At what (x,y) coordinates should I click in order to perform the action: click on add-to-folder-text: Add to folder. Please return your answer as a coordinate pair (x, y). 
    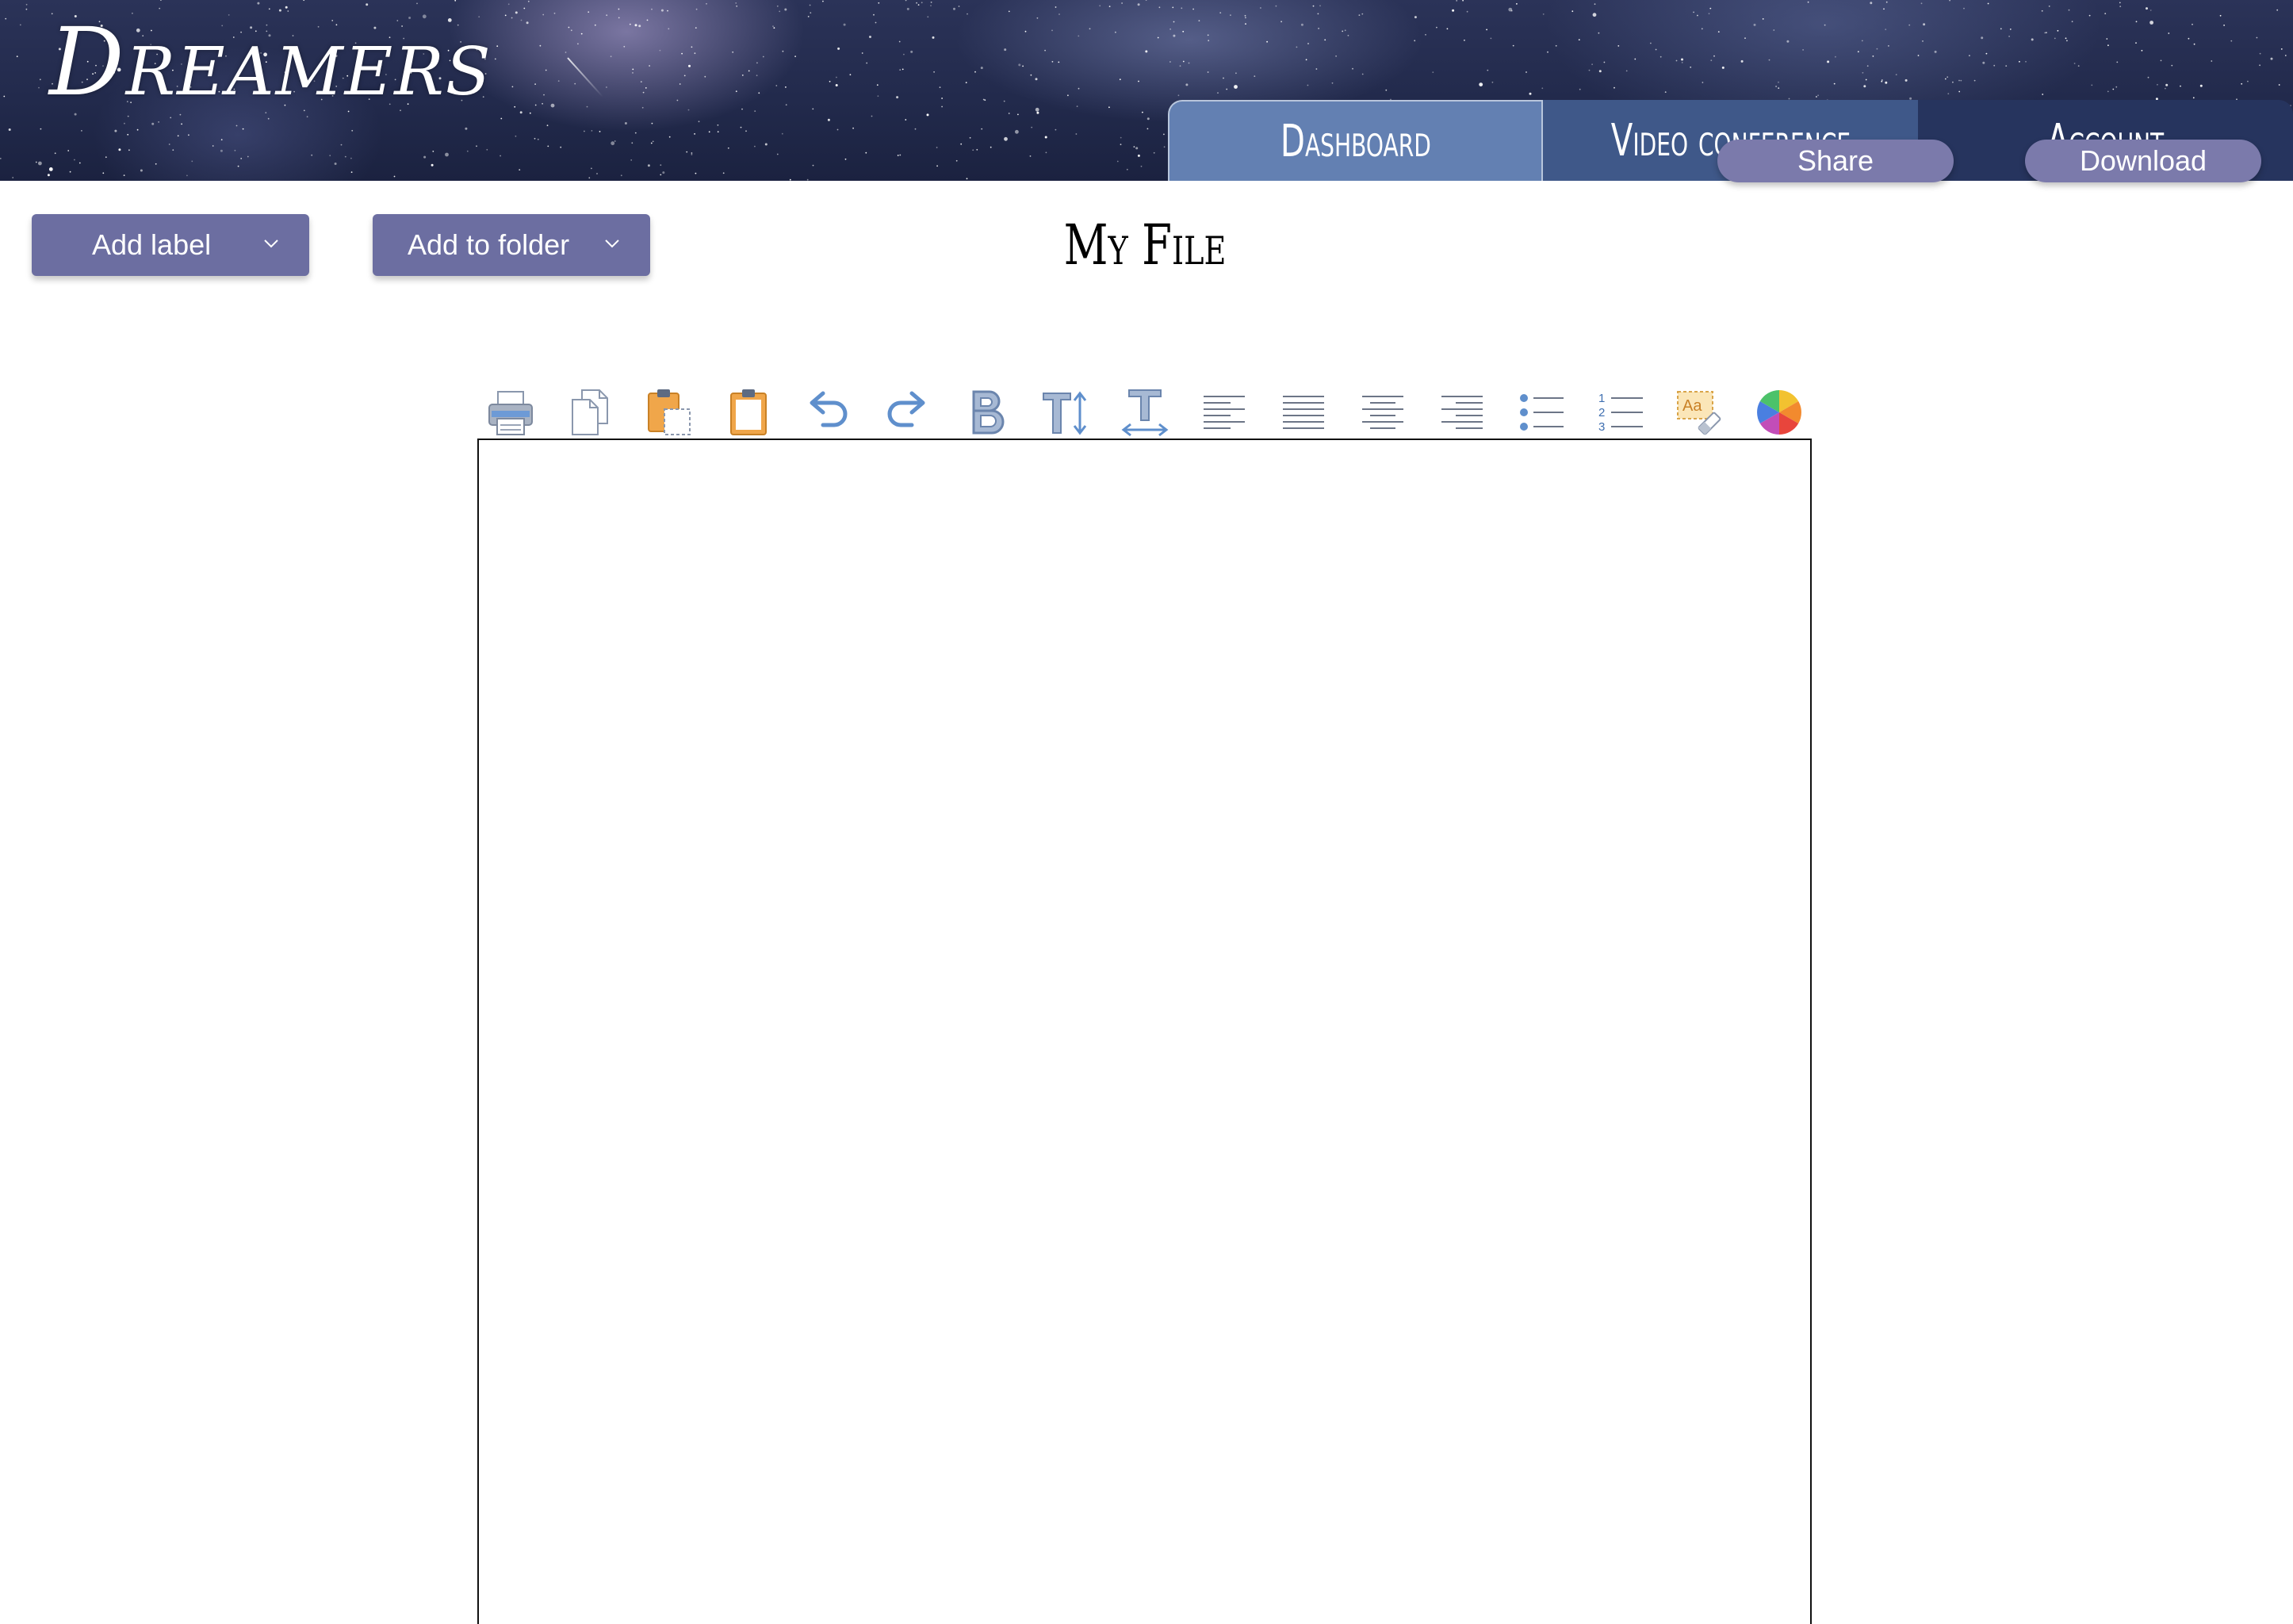
    Looking at the image, I should click on (489, 244).